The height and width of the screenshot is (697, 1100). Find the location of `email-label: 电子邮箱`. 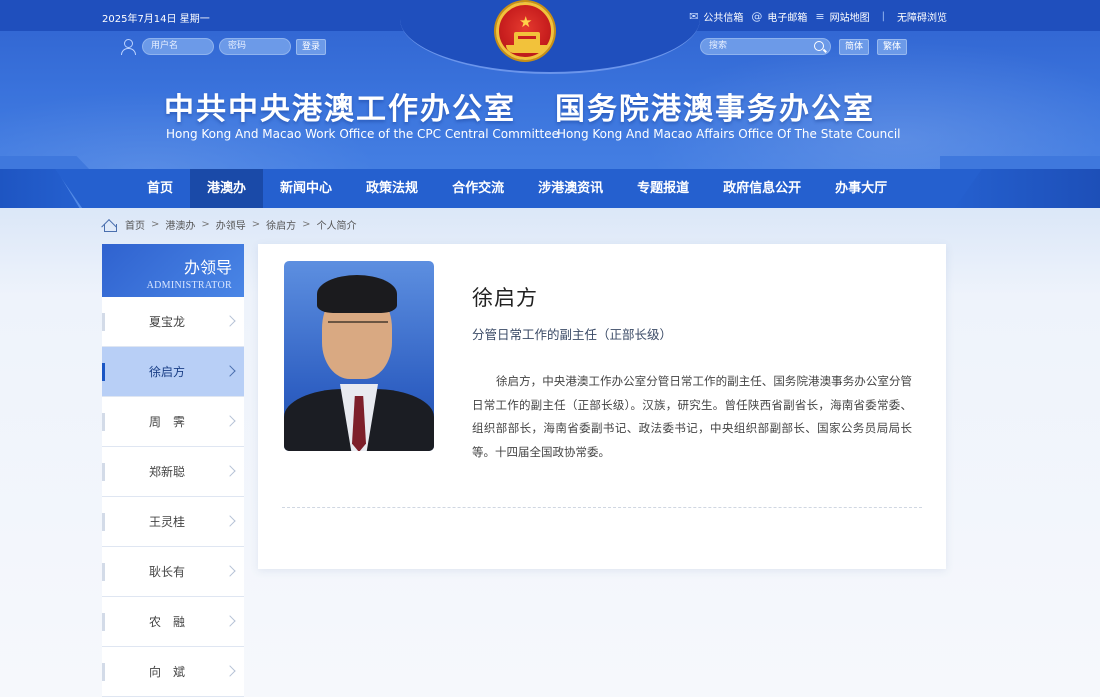

email-label: 电子邮箱 is located at coordinates (787, 18).